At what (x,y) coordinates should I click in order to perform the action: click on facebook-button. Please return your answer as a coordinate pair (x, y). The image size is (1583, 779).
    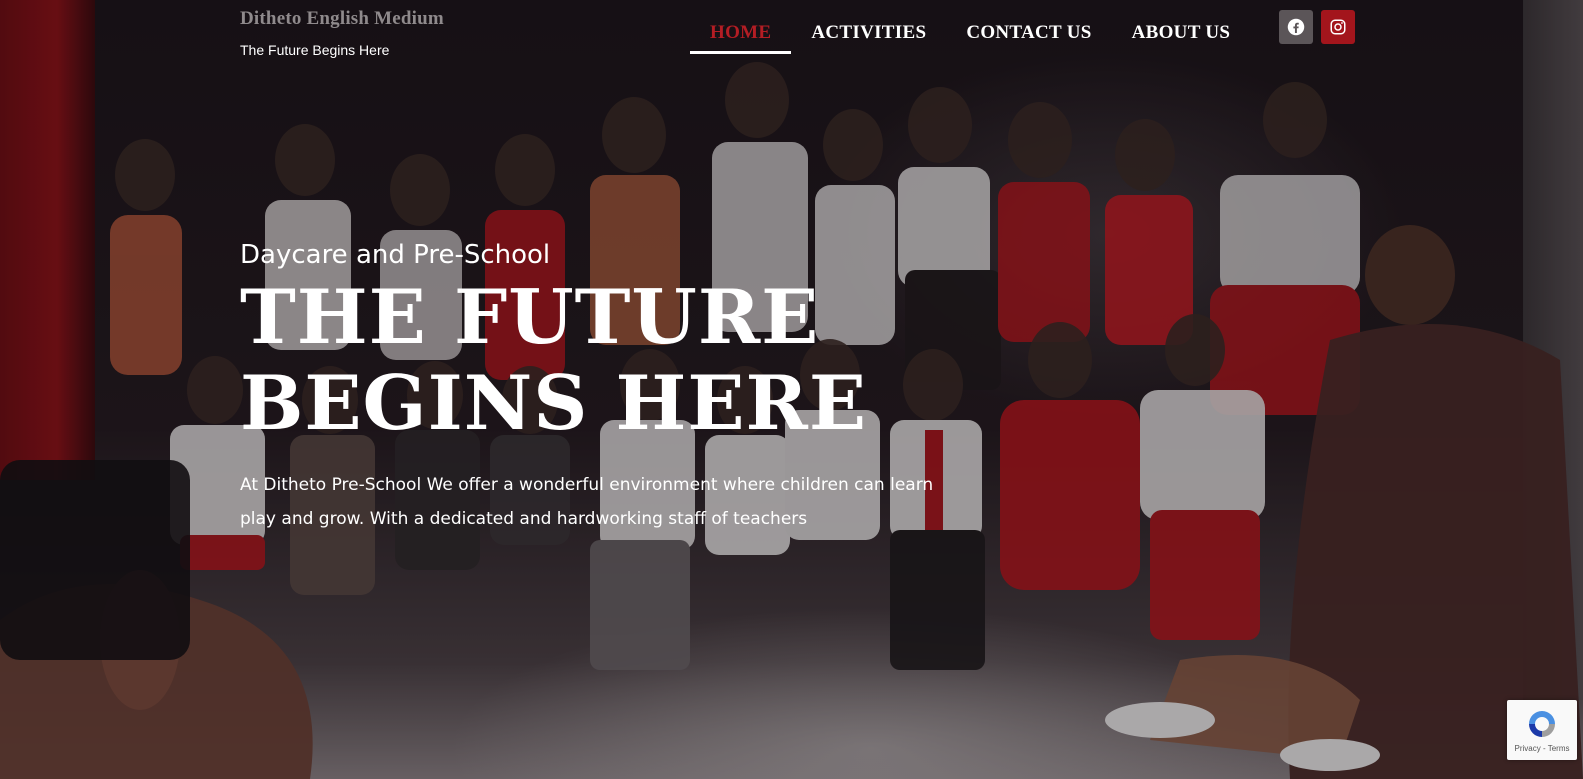
    Looking at the image, I should click on (1296, 27).